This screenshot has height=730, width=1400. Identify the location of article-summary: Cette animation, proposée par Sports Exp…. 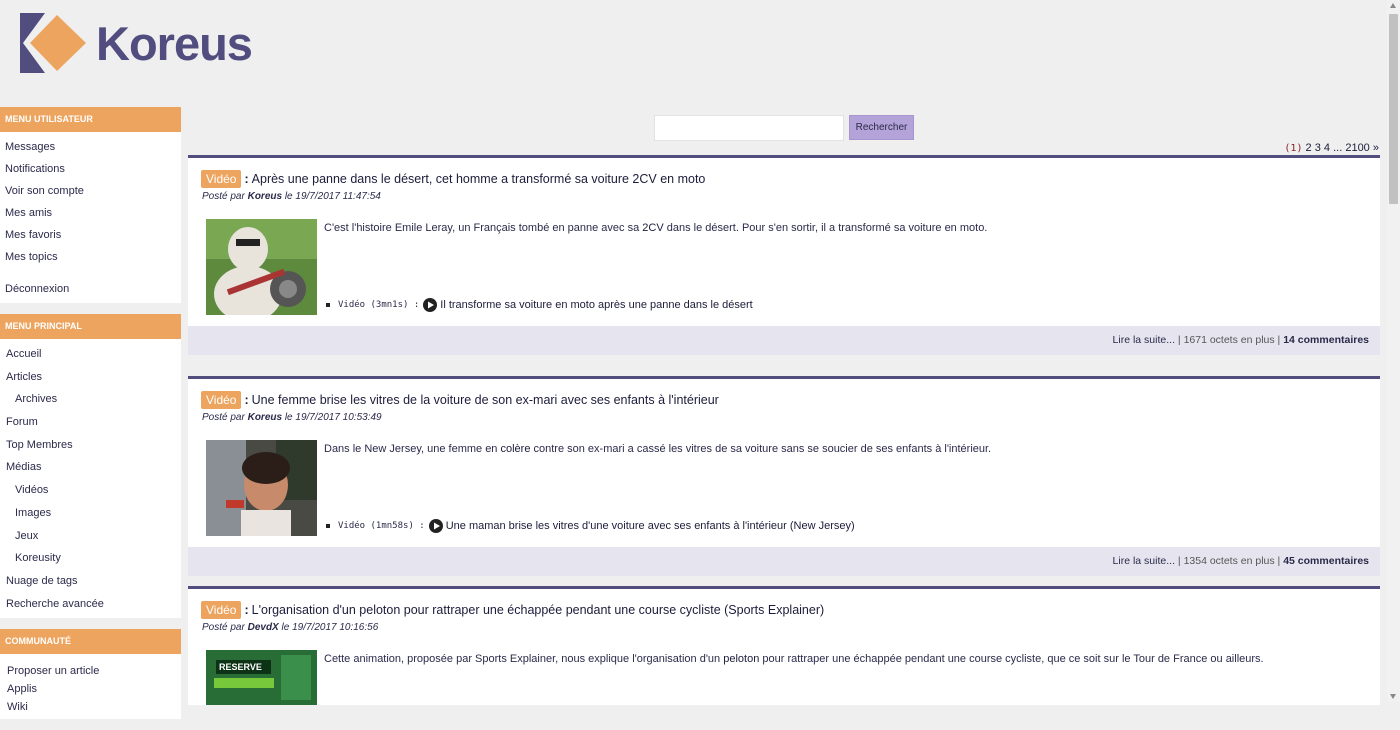
(794, 659).